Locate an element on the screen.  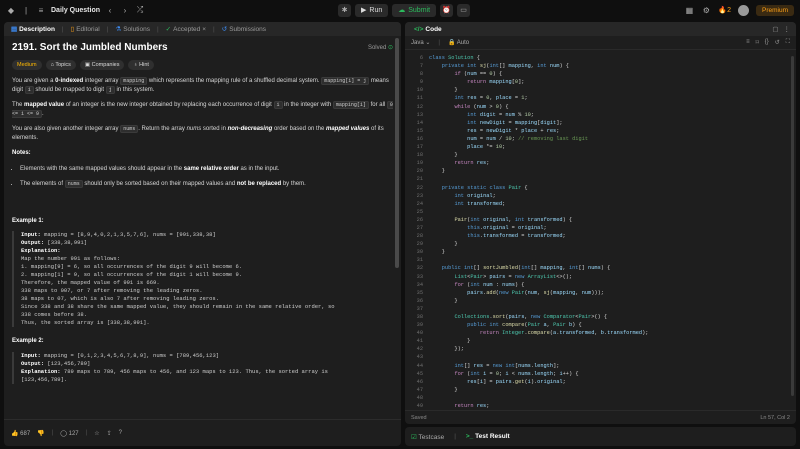
code-line: for (int i = 0; i < nums.length; i++) { is located at coordinates (538, 374).